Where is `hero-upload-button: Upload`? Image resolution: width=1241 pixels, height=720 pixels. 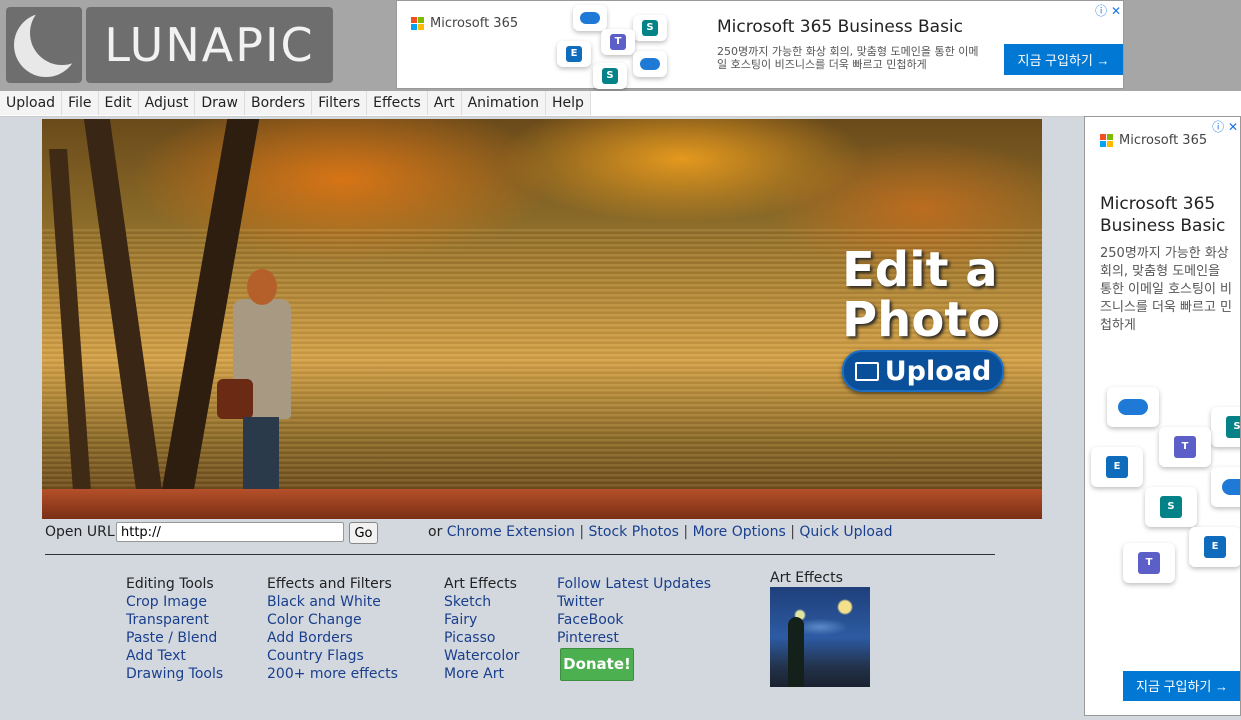 hero-upload-button: Upload is located at coordinates (923, 371).